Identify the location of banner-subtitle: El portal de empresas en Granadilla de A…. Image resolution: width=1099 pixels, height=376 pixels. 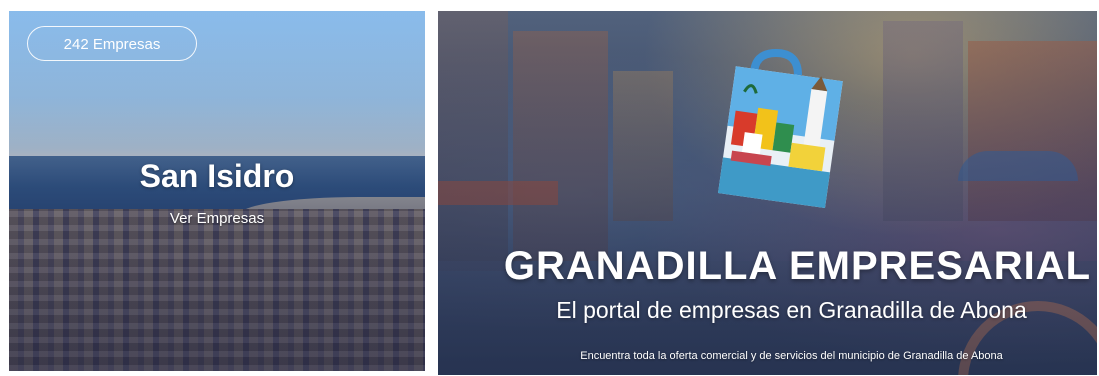
(791, 310).